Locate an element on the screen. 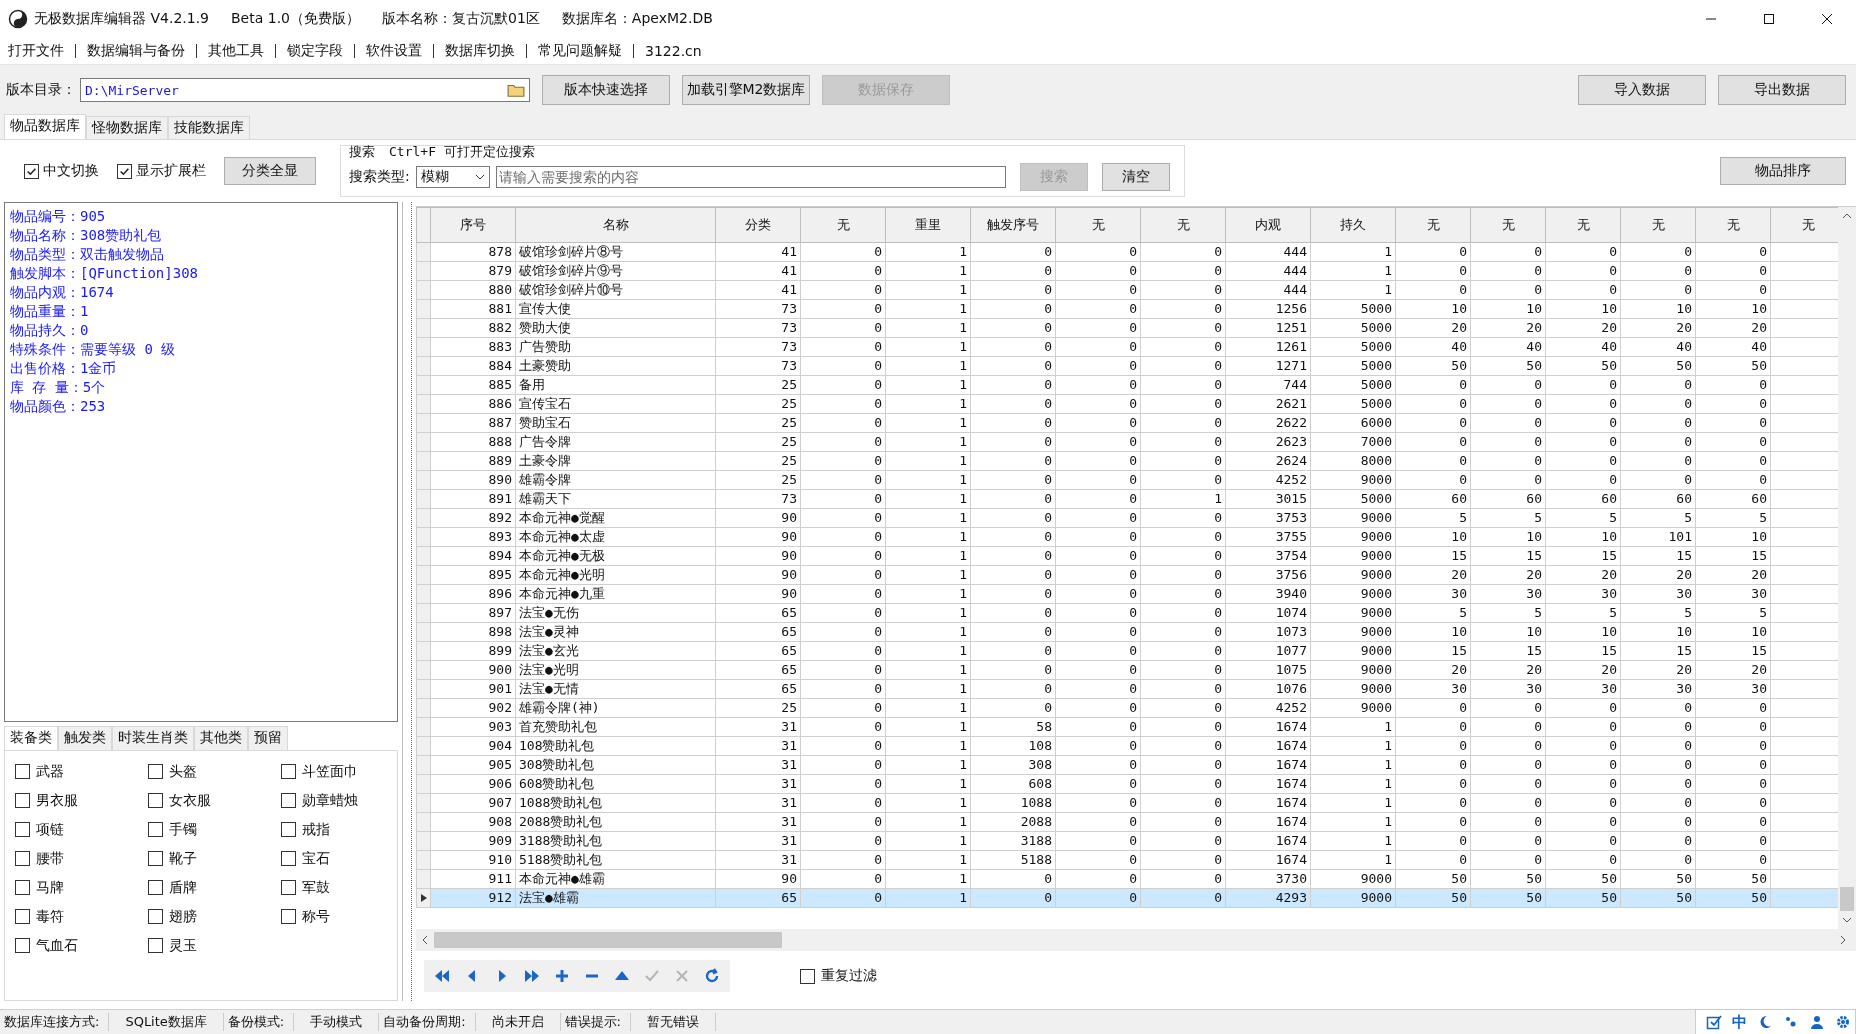 The image size is (1856, 1034). category-tab: 时装生肖类 is located at coordinates (153, 738).